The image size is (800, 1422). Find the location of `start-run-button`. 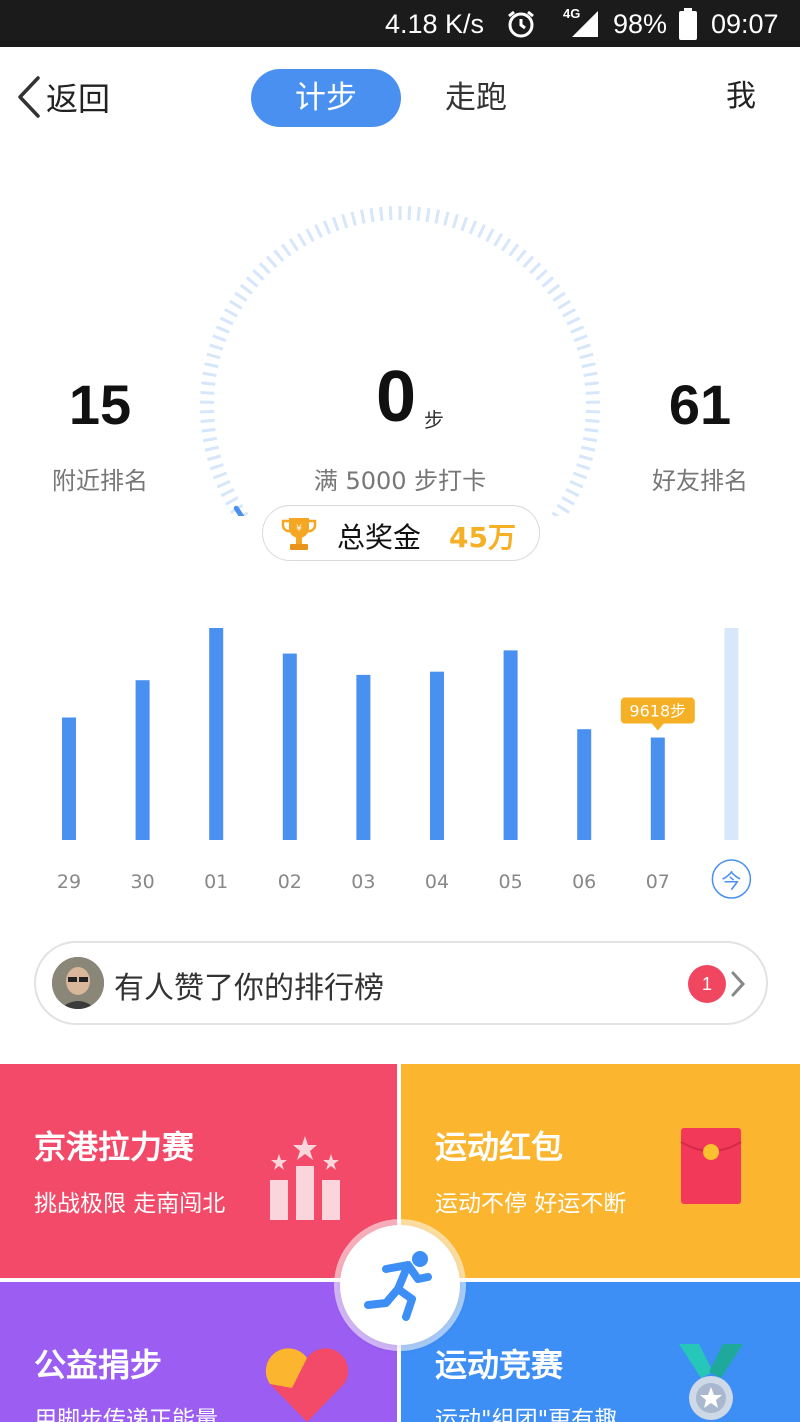

start-run-button is located at coordinates (400, 1285).